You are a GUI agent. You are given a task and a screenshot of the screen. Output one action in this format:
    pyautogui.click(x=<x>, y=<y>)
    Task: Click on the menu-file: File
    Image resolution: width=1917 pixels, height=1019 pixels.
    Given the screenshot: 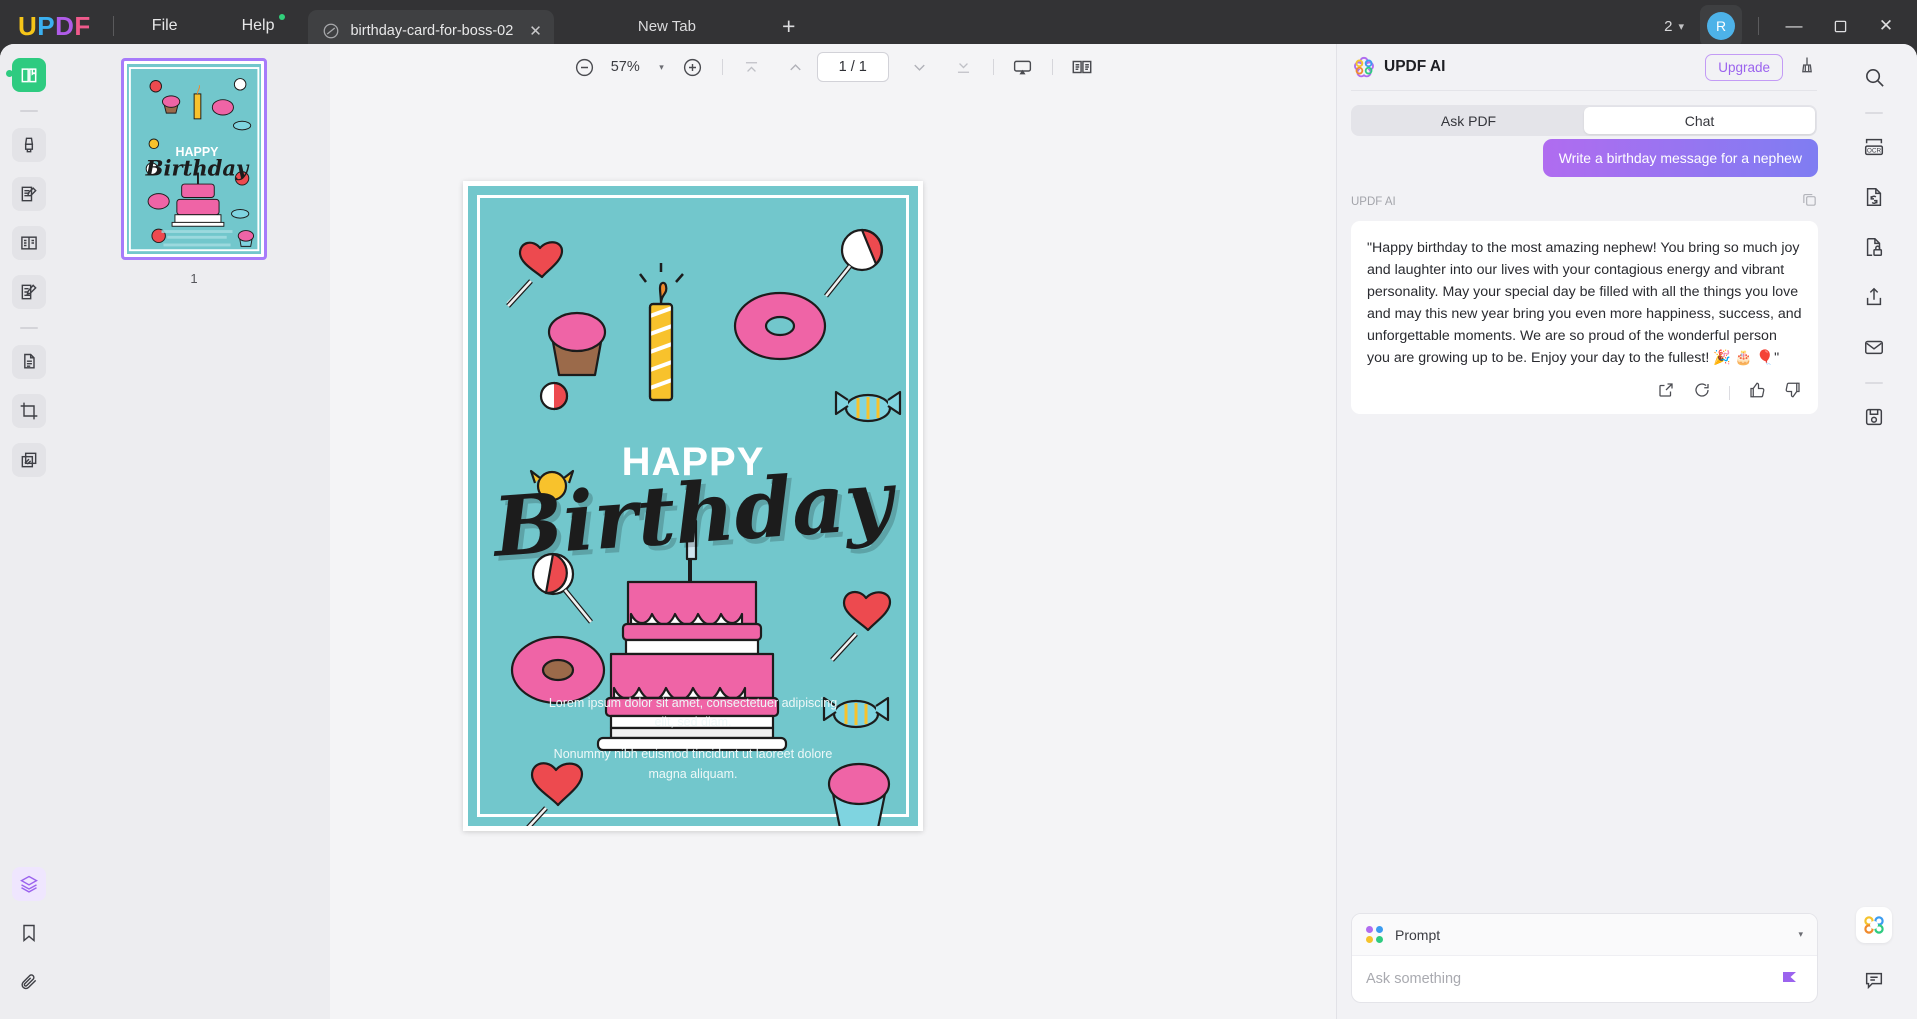 What is the action you would take?
    pyautogui.click(x=165, y=26)
    